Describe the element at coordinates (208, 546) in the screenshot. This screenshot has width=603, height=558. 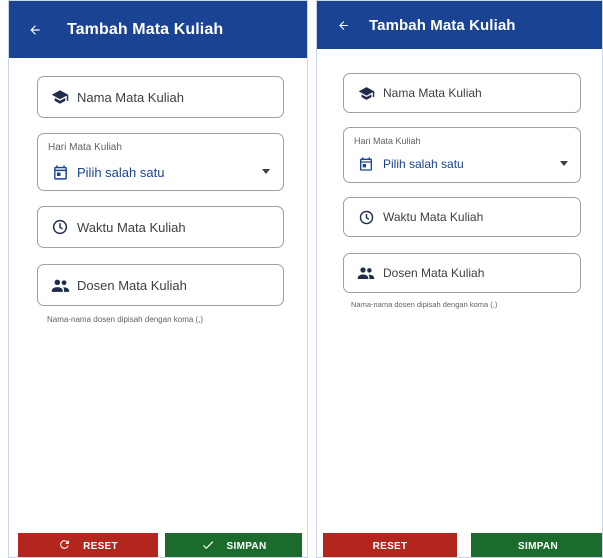
I see `check-icon` at that location.